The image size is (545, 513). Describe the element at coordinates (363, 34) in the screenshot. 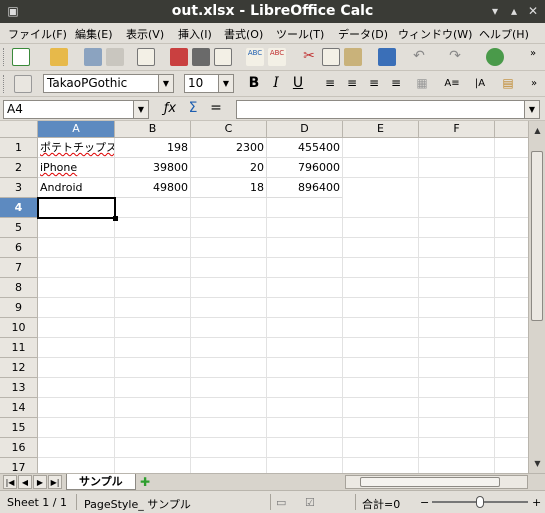

I see `menu-data: データ(D)` at that location.